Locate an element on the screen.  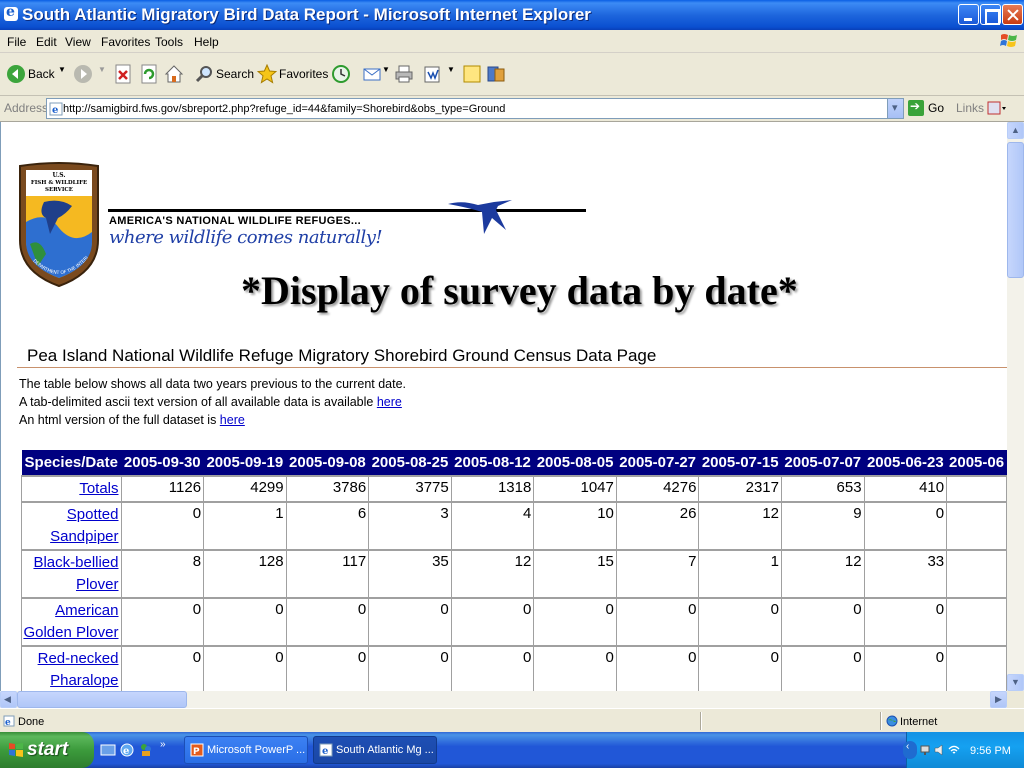
horizontal-scrollbar: ◀ ▶ is located at coordinates (503, 699).